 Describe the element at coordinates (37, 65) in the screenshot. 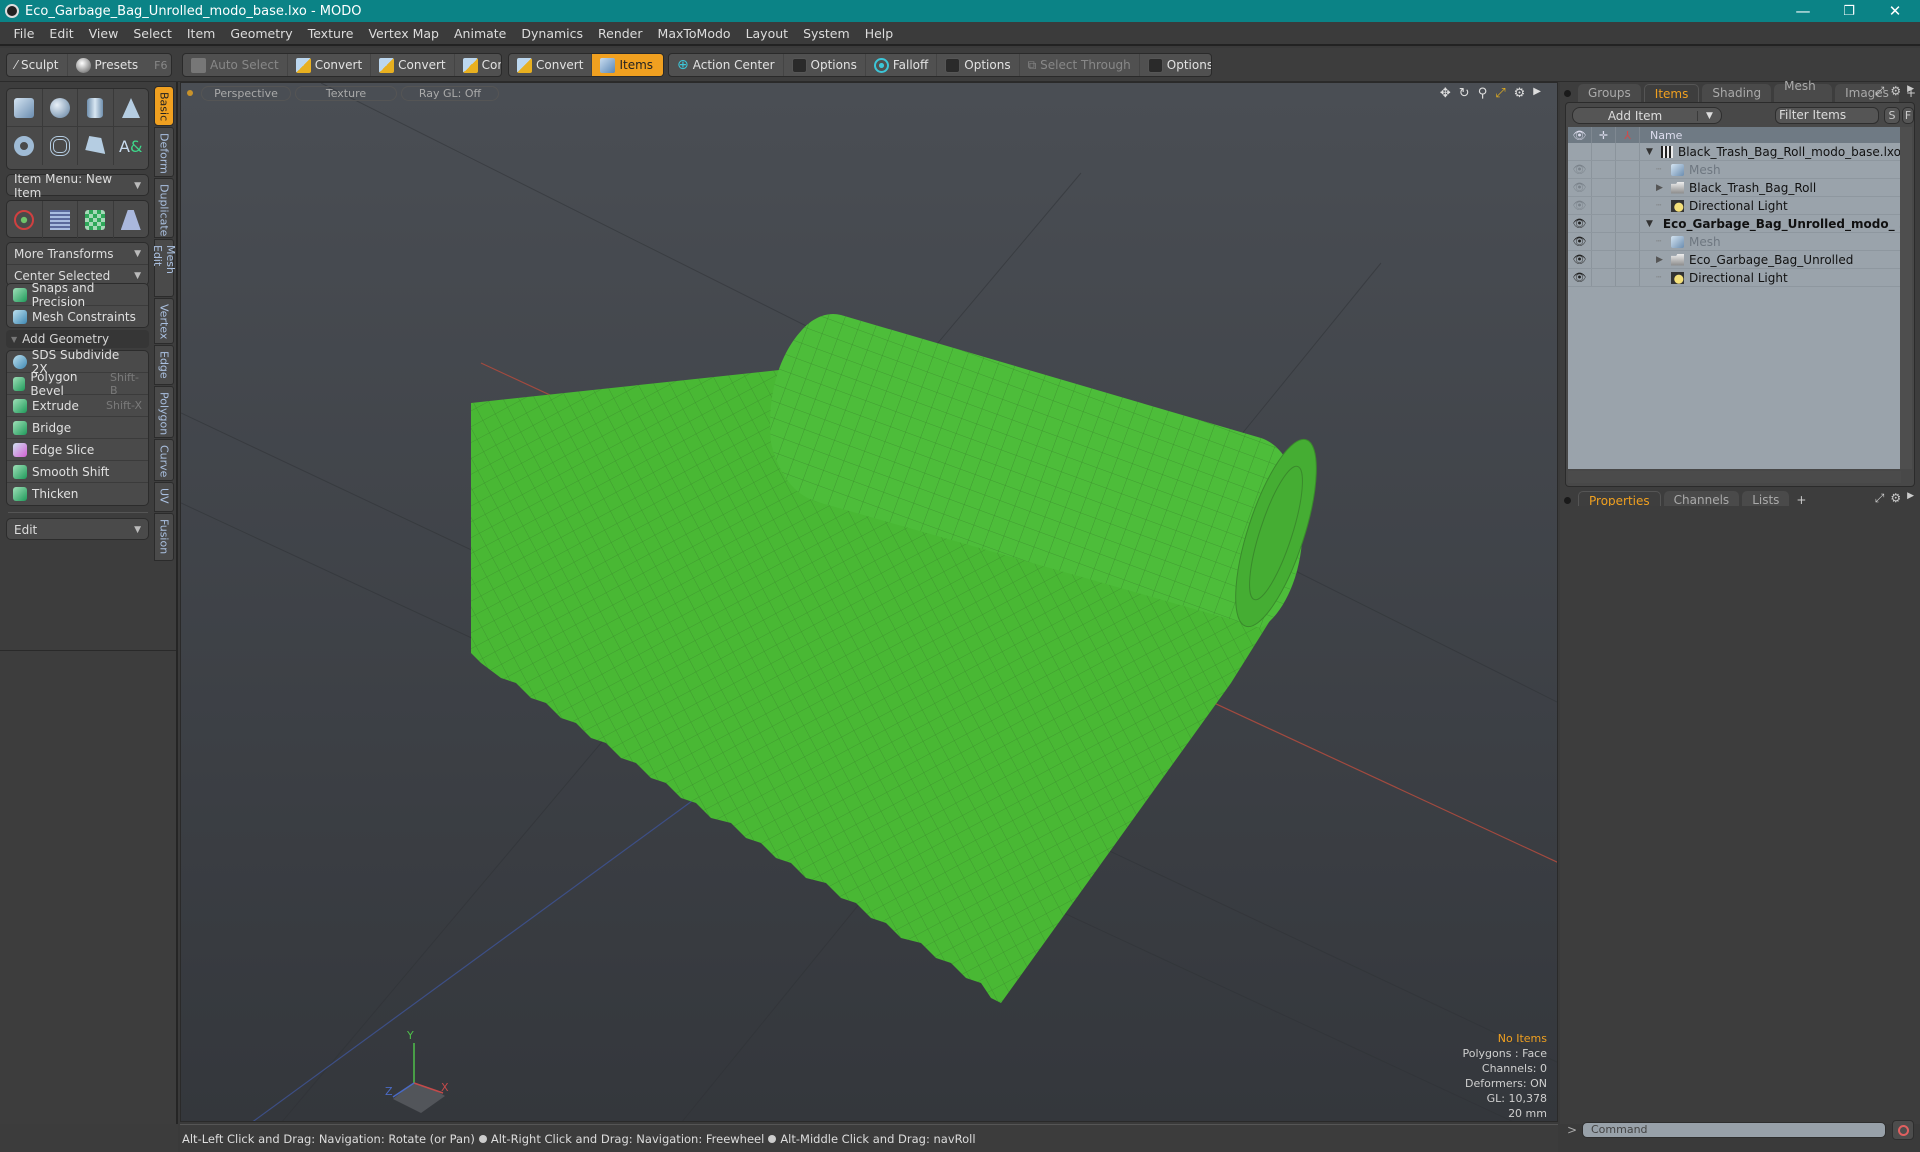

I see `sculpt-button: ⁄ Sculpt` at that location.